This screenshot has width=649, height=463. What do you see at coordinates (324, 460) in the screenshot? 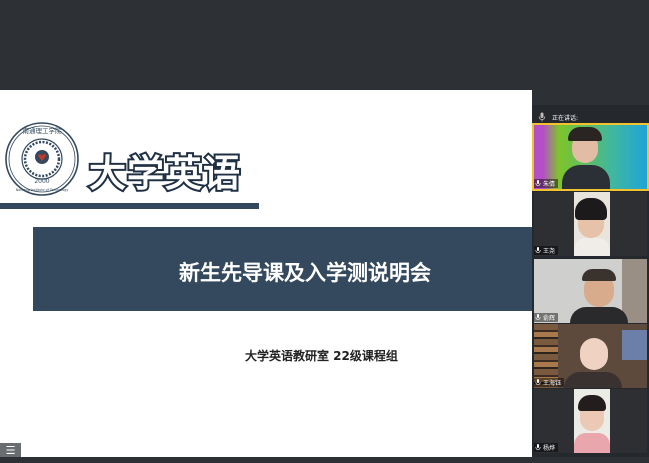
I see `bottom-strip` at bounding box center [324, 460].